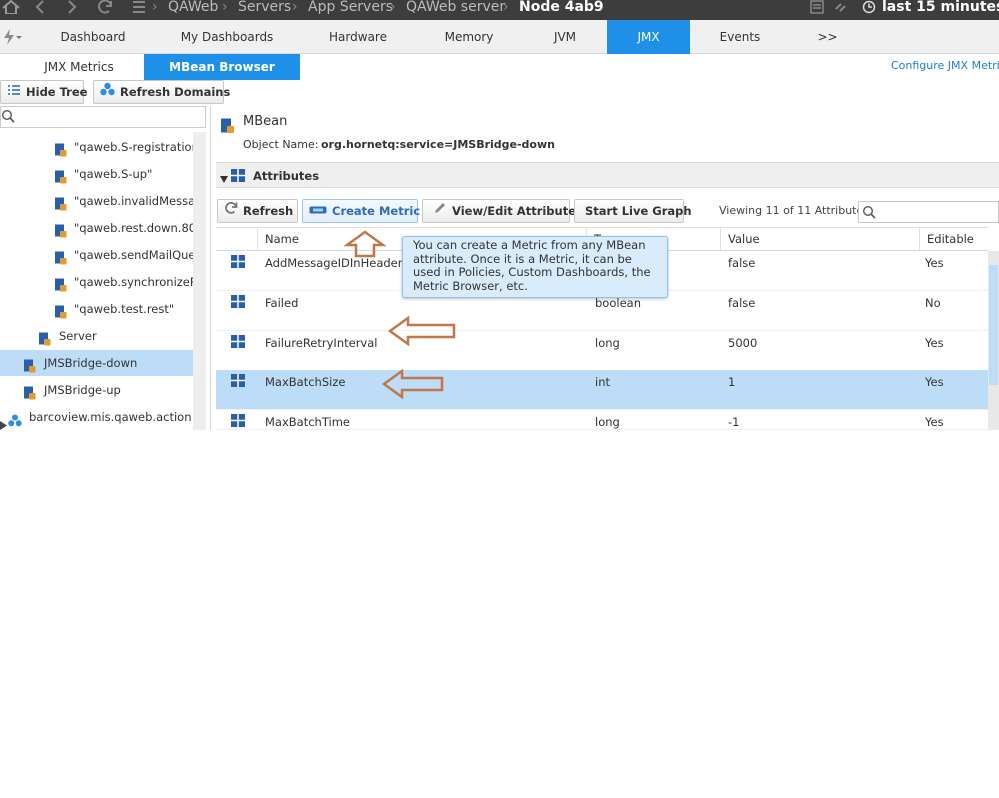 This screenshot has width=999, height=798. I want to click on column-header-value: Value, so click(819, 239).